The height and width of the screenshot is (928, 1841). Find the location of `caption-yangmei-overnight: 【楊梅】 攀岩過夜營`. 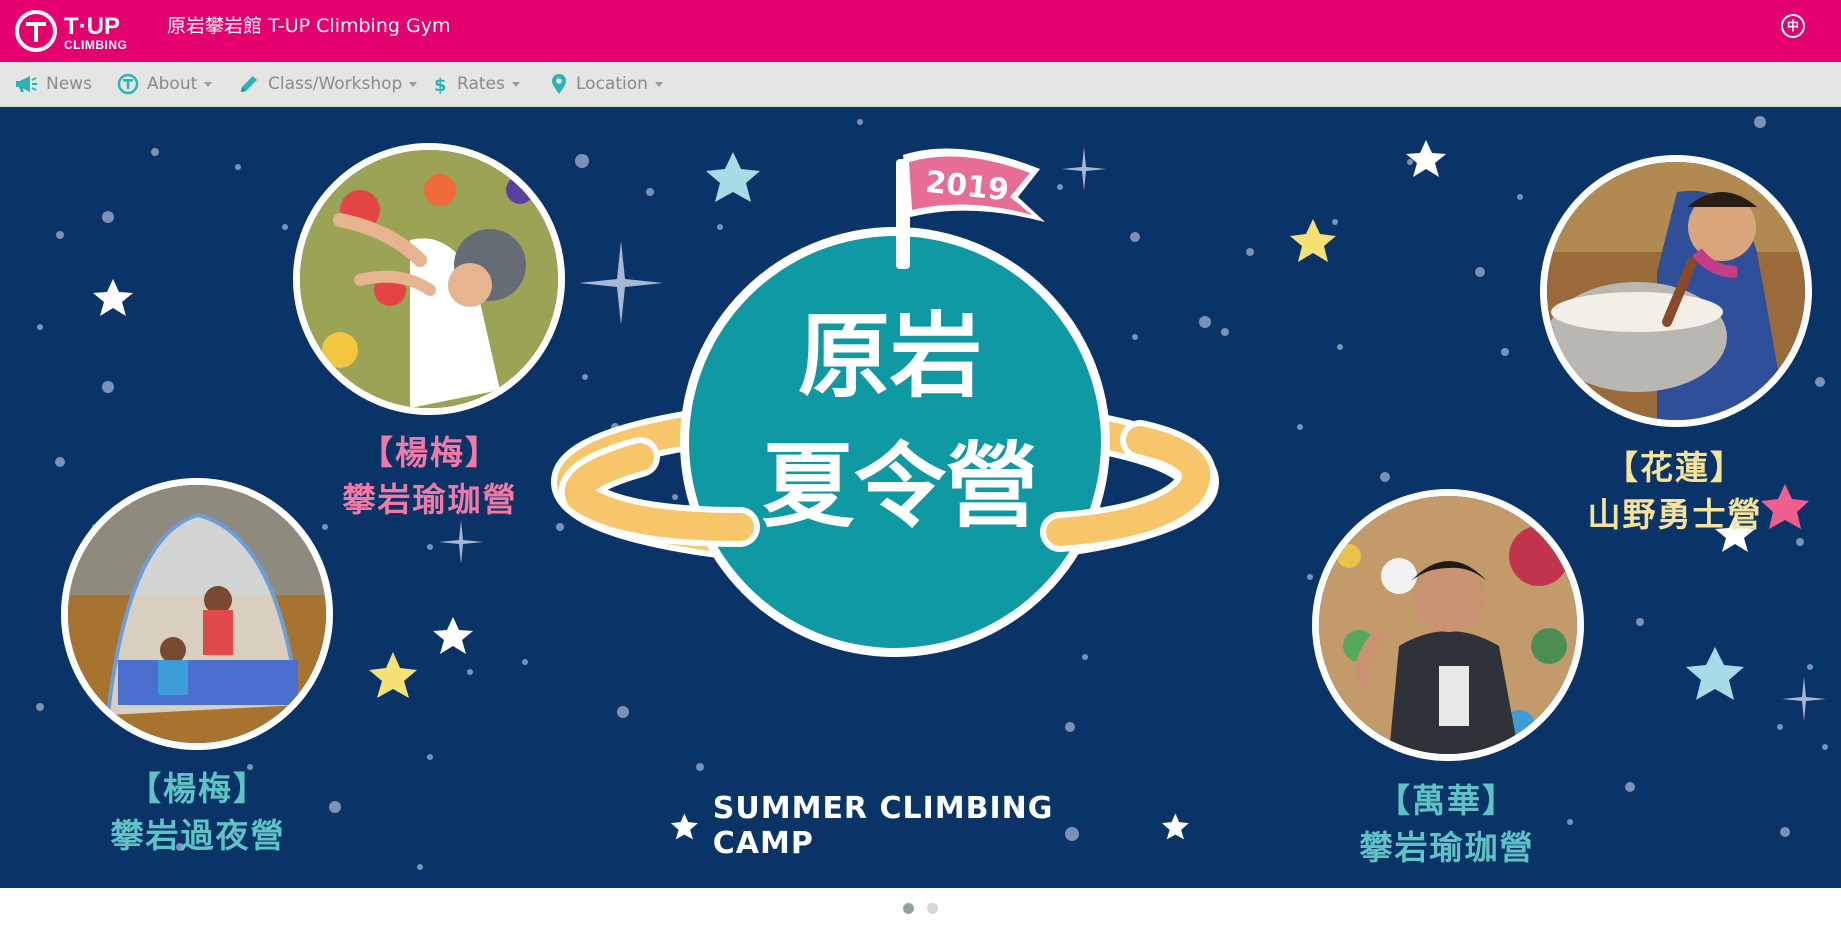

caption-yangmei-overnight: 【楊梅】 攀岩過夜營 is located at coordinates (198, 812).